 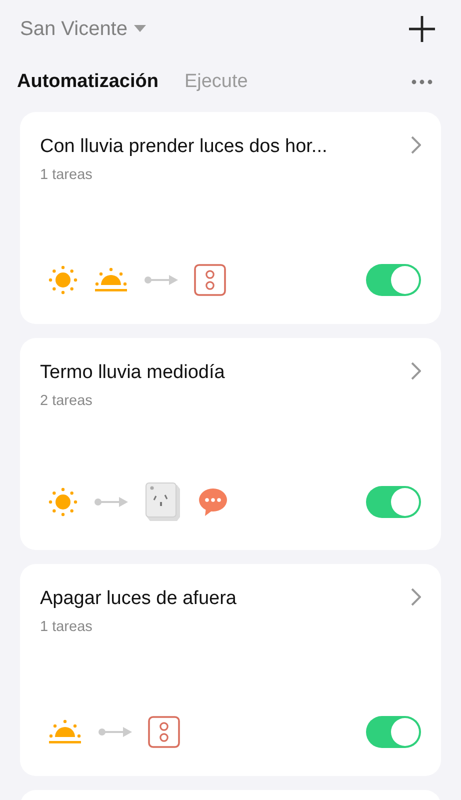 I want to click on caret-icon, so click(x=140, y=29).